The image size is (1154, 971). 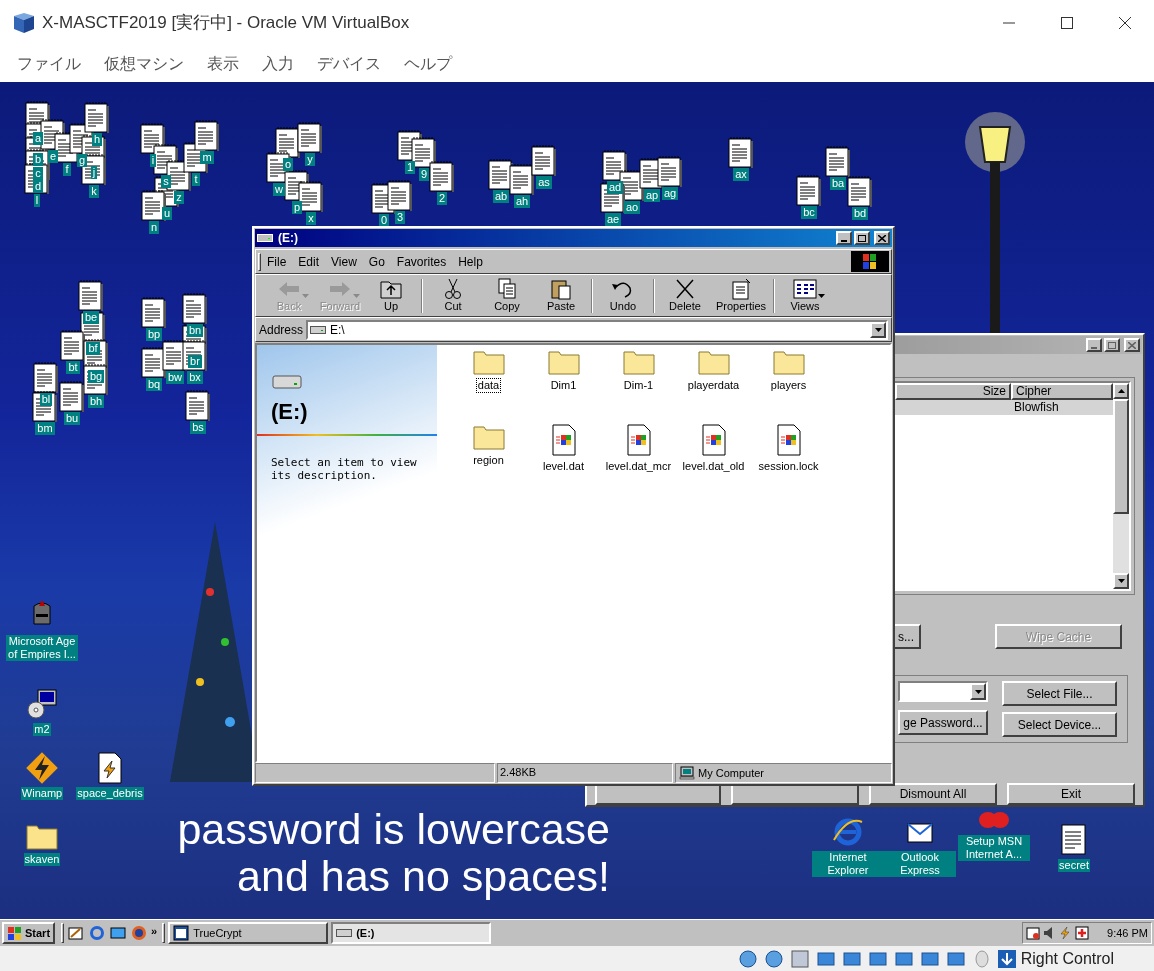 I want to click on desktop-icon-label: f, so click(x=67, y=169).